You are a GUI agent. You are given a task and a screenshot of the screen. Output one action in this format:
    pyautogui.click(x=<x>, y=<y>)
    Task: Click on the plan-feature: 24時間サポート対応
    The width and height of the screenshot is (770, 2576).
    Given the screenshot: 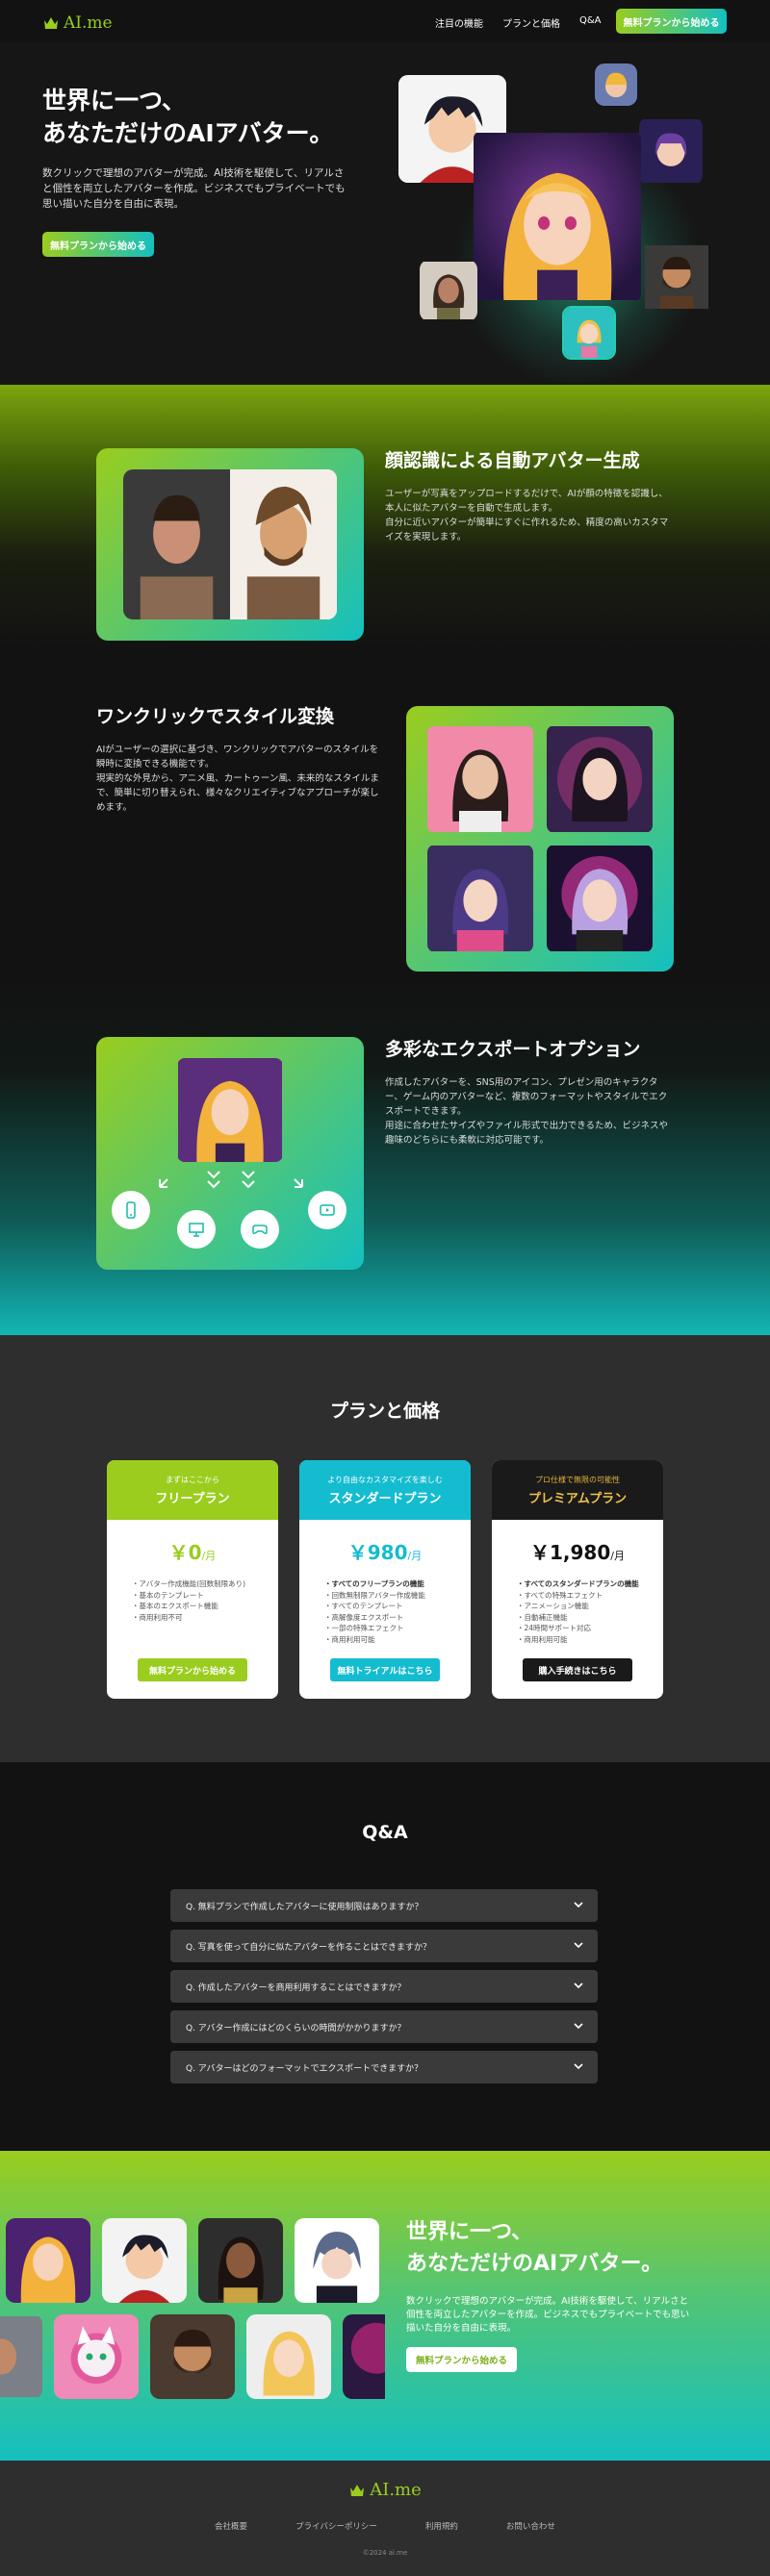 What is the action you would take?
    pyautogui.click(x=590, y=1628)
    